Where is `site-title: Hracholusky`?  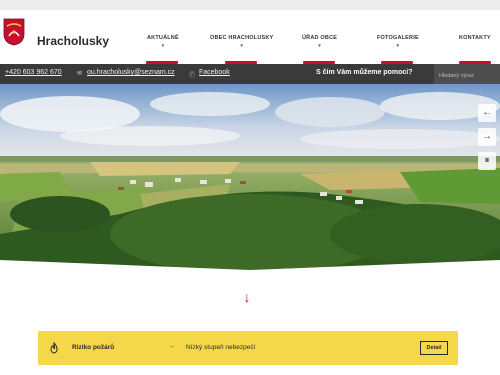 site-title: Hracholusky is located at coordinates (73, 41).